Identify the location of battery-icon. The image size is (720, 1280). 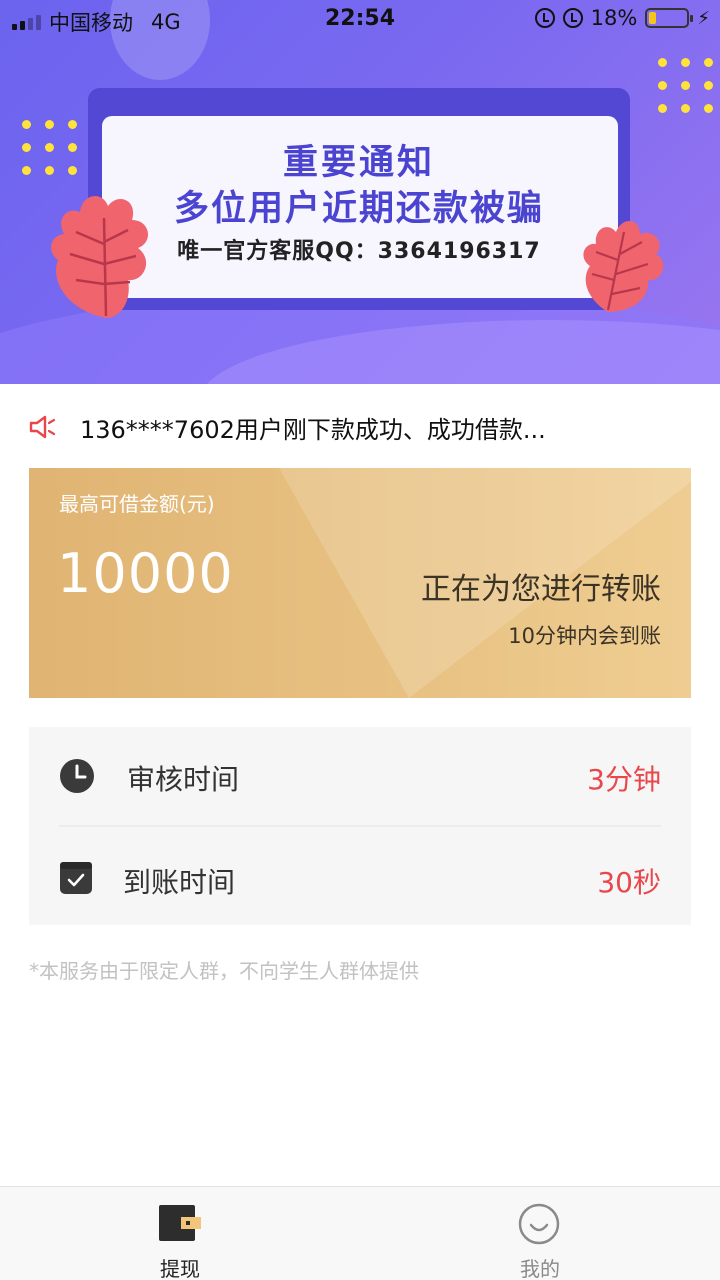
(669, 18).